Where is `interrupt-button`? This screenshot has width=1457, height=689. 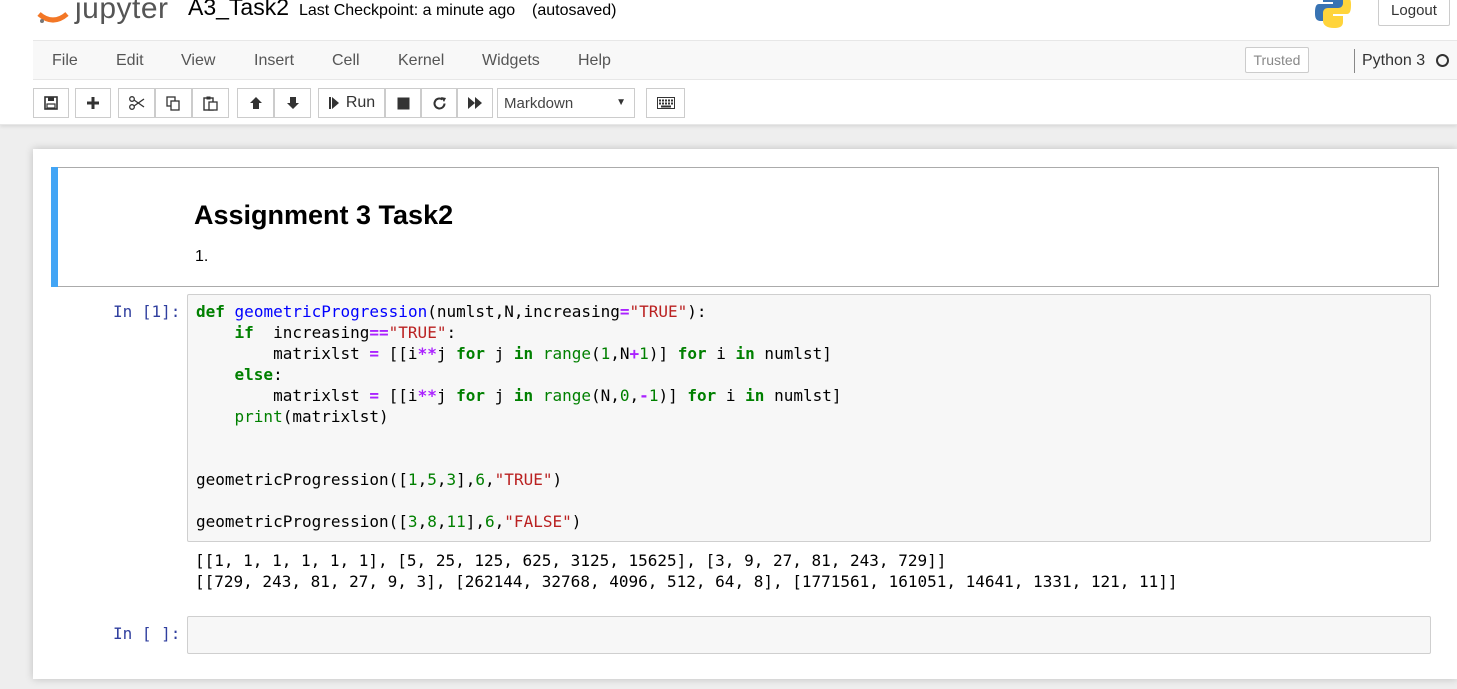
interrupt-button is located at coordinates (403, 103).